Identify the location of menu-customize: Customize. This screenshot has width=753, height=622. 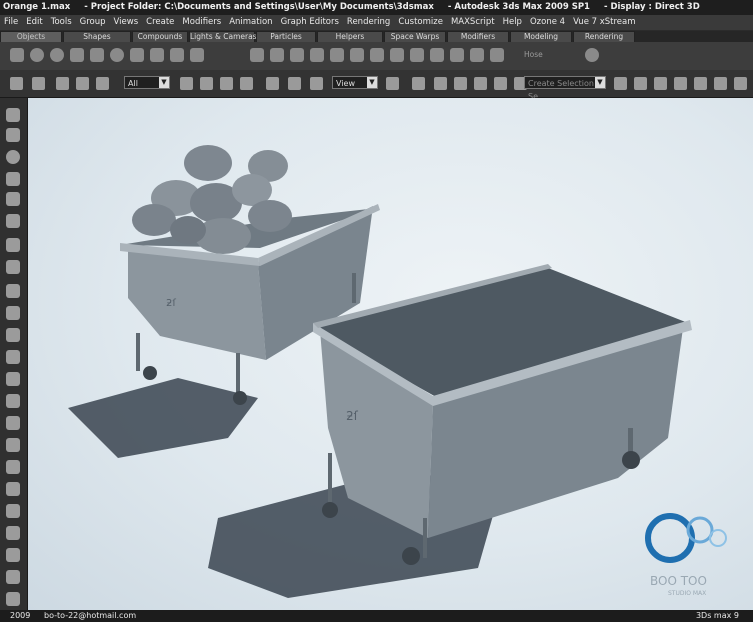
(420, 22).